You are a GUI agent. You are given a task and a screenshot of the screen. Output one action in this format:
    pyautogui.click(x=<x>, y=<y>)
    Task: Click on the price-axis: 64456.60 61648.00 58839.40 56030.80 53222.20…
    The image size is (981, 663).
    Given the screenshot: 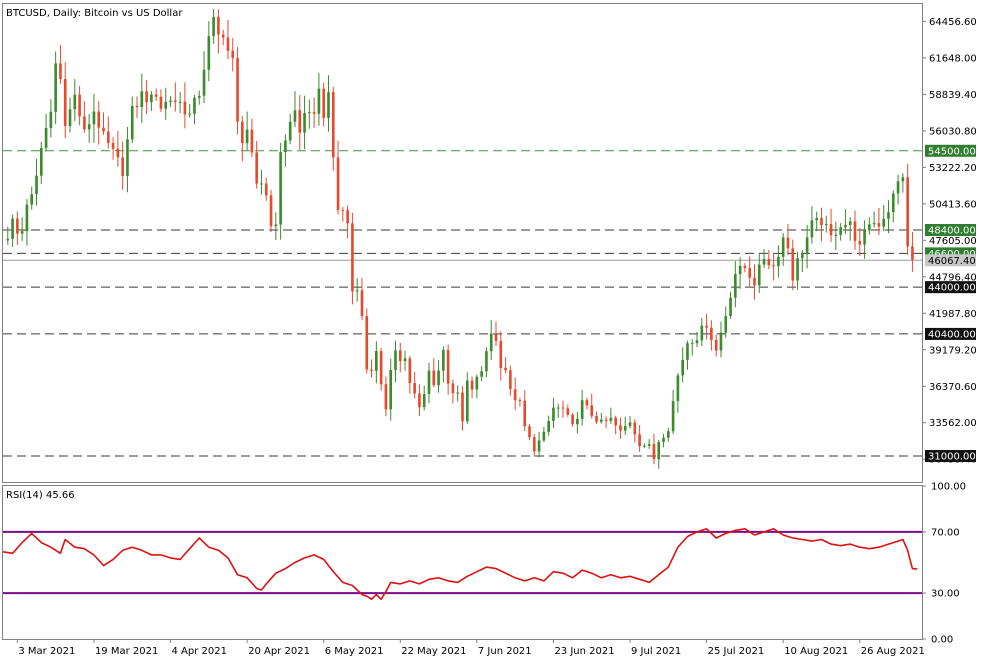 What is the action you would take?
    pyautogui.click(x=949, y=241)
    